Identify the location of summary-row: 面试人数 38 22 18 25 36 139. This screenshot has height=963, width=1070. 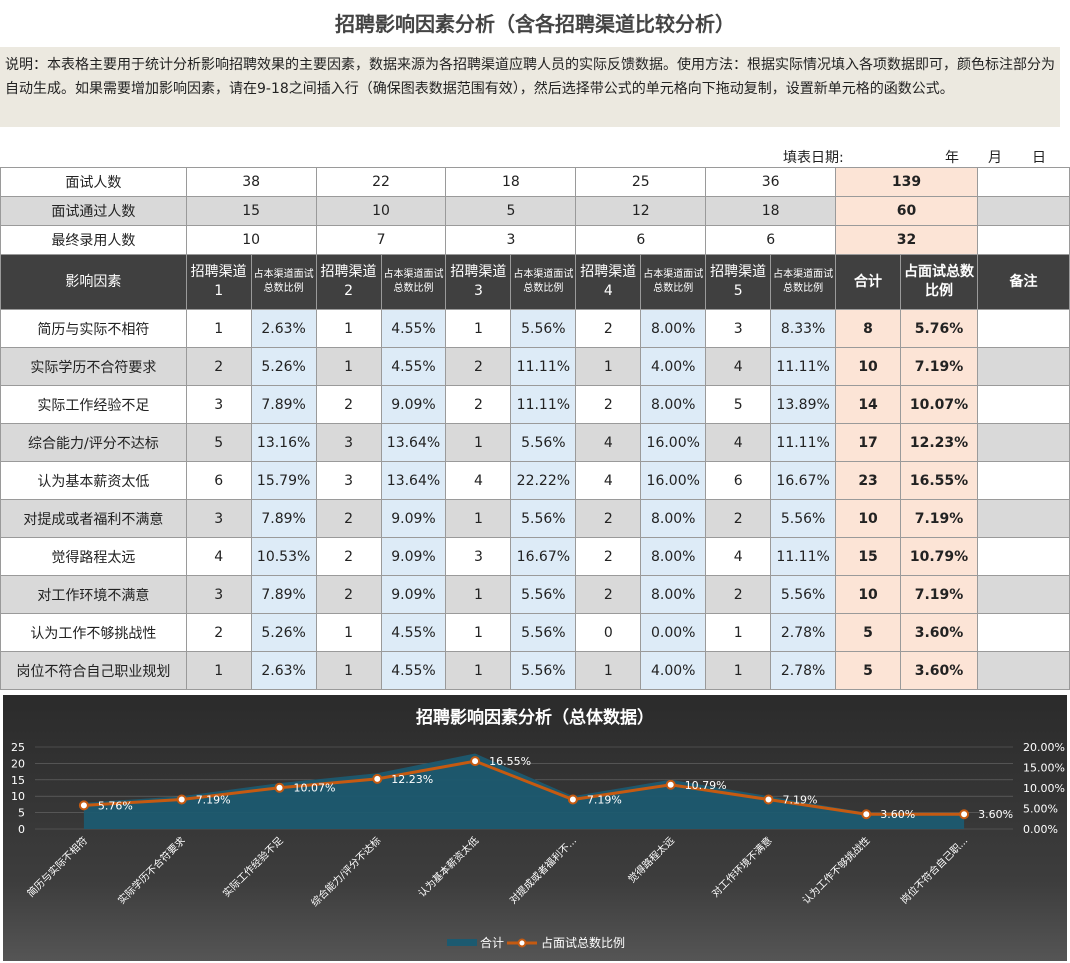
(535, 182).